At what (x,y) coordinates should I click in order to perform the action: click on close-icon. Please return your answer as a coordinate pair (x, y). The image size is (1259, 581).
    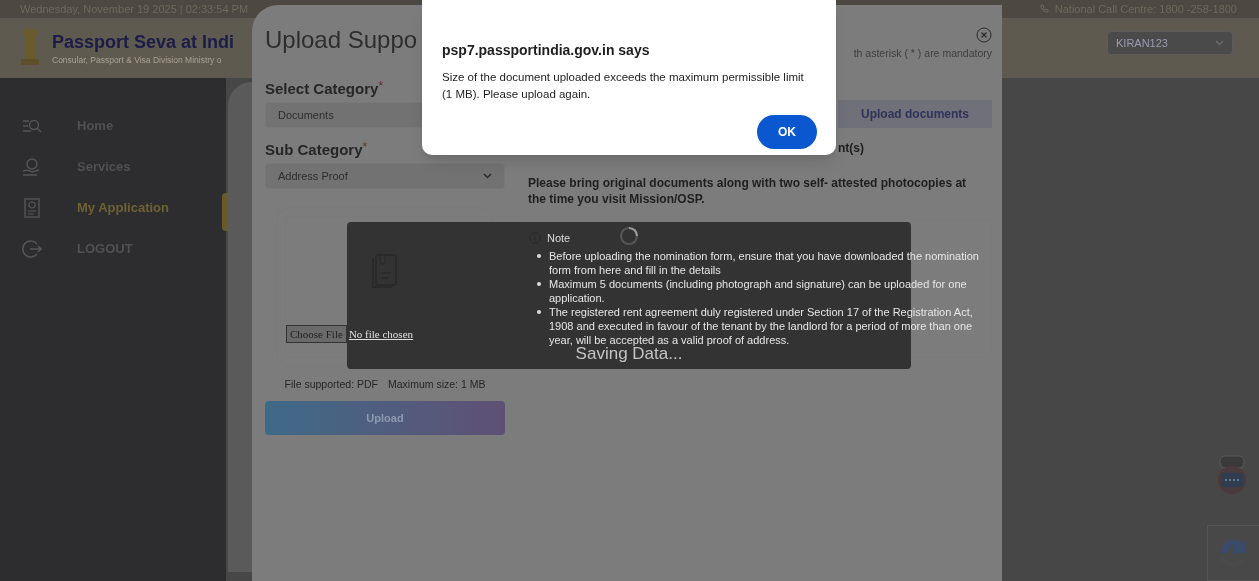
    Looking at the image, I should click on (984, 35).